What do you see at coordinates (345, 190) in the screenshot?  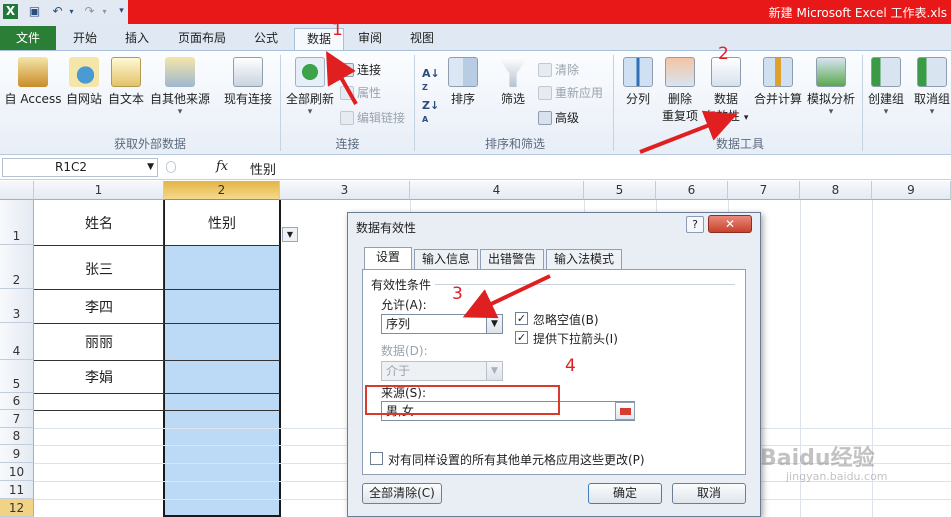 I see `column-header: 3` at bounding box center [345, 190].